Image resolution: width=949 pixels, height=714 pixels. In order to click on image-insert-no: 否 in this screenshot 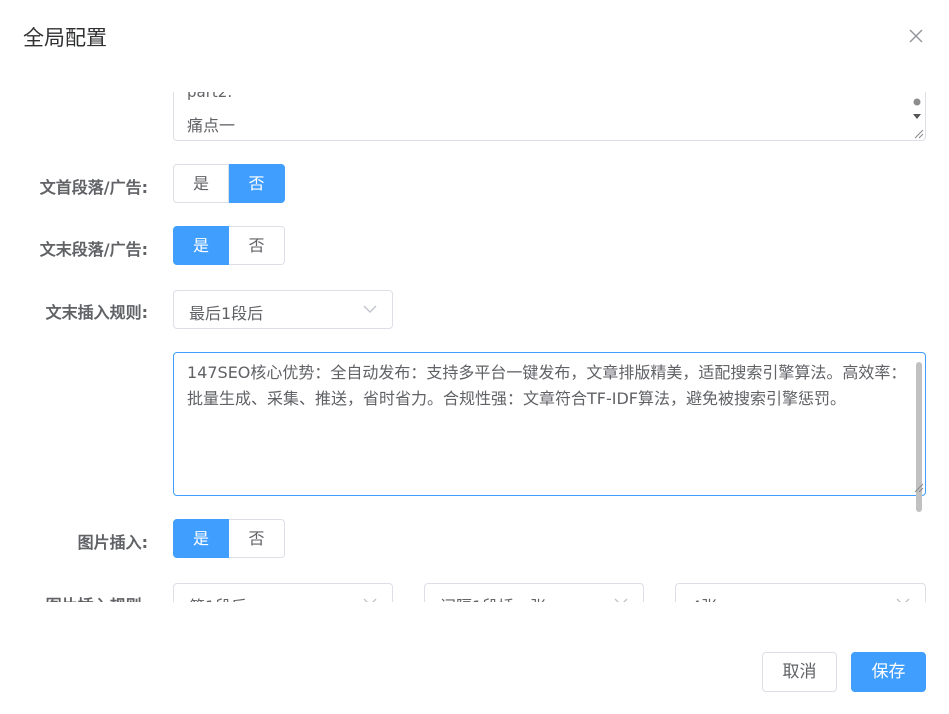, I will do `click(257, 538)`.